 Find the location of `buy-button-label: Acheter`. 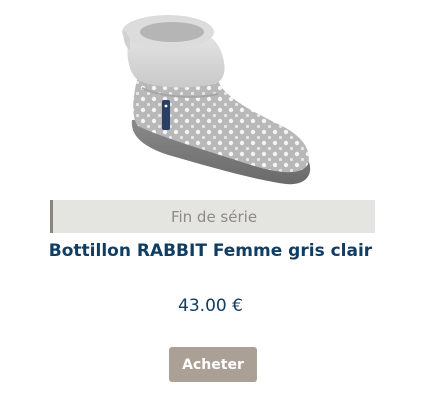

buy-button-label: Acheter is located at coordinates (213, 364).